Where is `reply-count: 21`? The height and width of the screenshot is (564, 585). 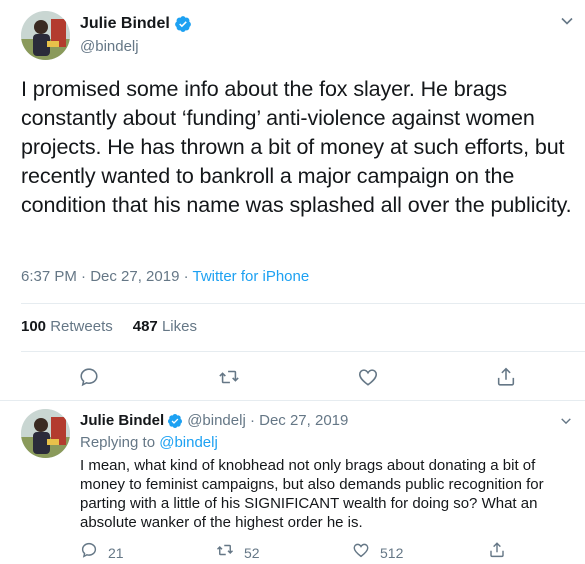
reply-count: 21 is located at coordinates (116, 552).